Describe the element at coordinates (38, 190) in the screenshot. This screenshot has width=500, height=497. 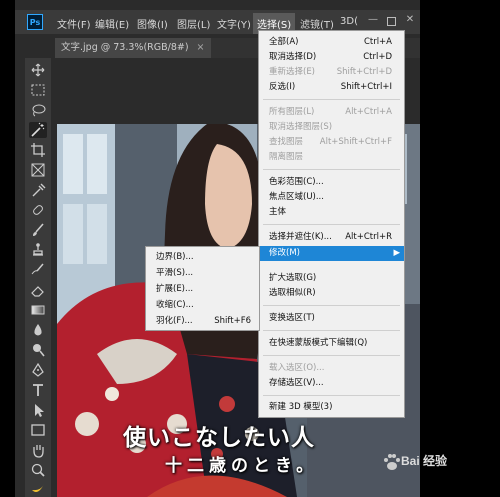
I see `eyedropper-tool-icon` at that location.